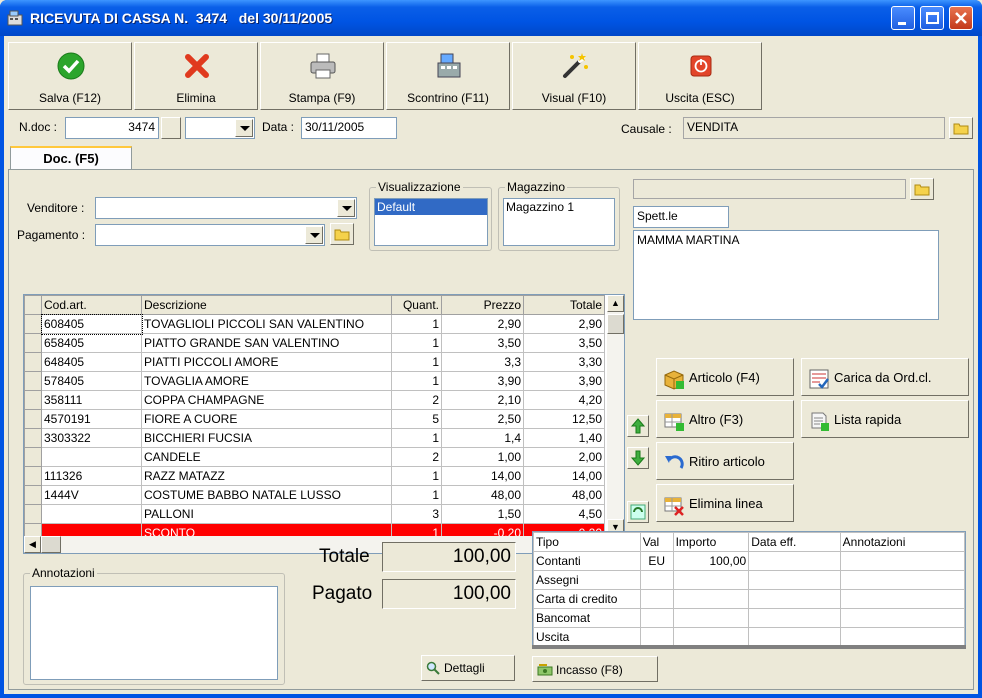  What do you see at coordinates (266, 362) in the screenshot?
I see `grid-cell-desc: PIATTI PICCOLI AMORE` at bounding box center [266, 362].